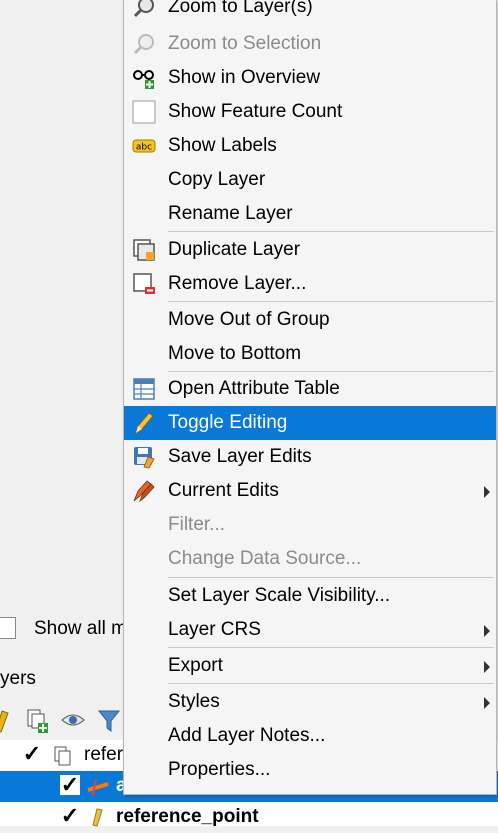 The width and height of the screenshot is (498, 833). What do you see at coordinates (187, 816) in the screenshot?
I see `tree-label-reference-point: reference_point` at bounding box center [187, 816].